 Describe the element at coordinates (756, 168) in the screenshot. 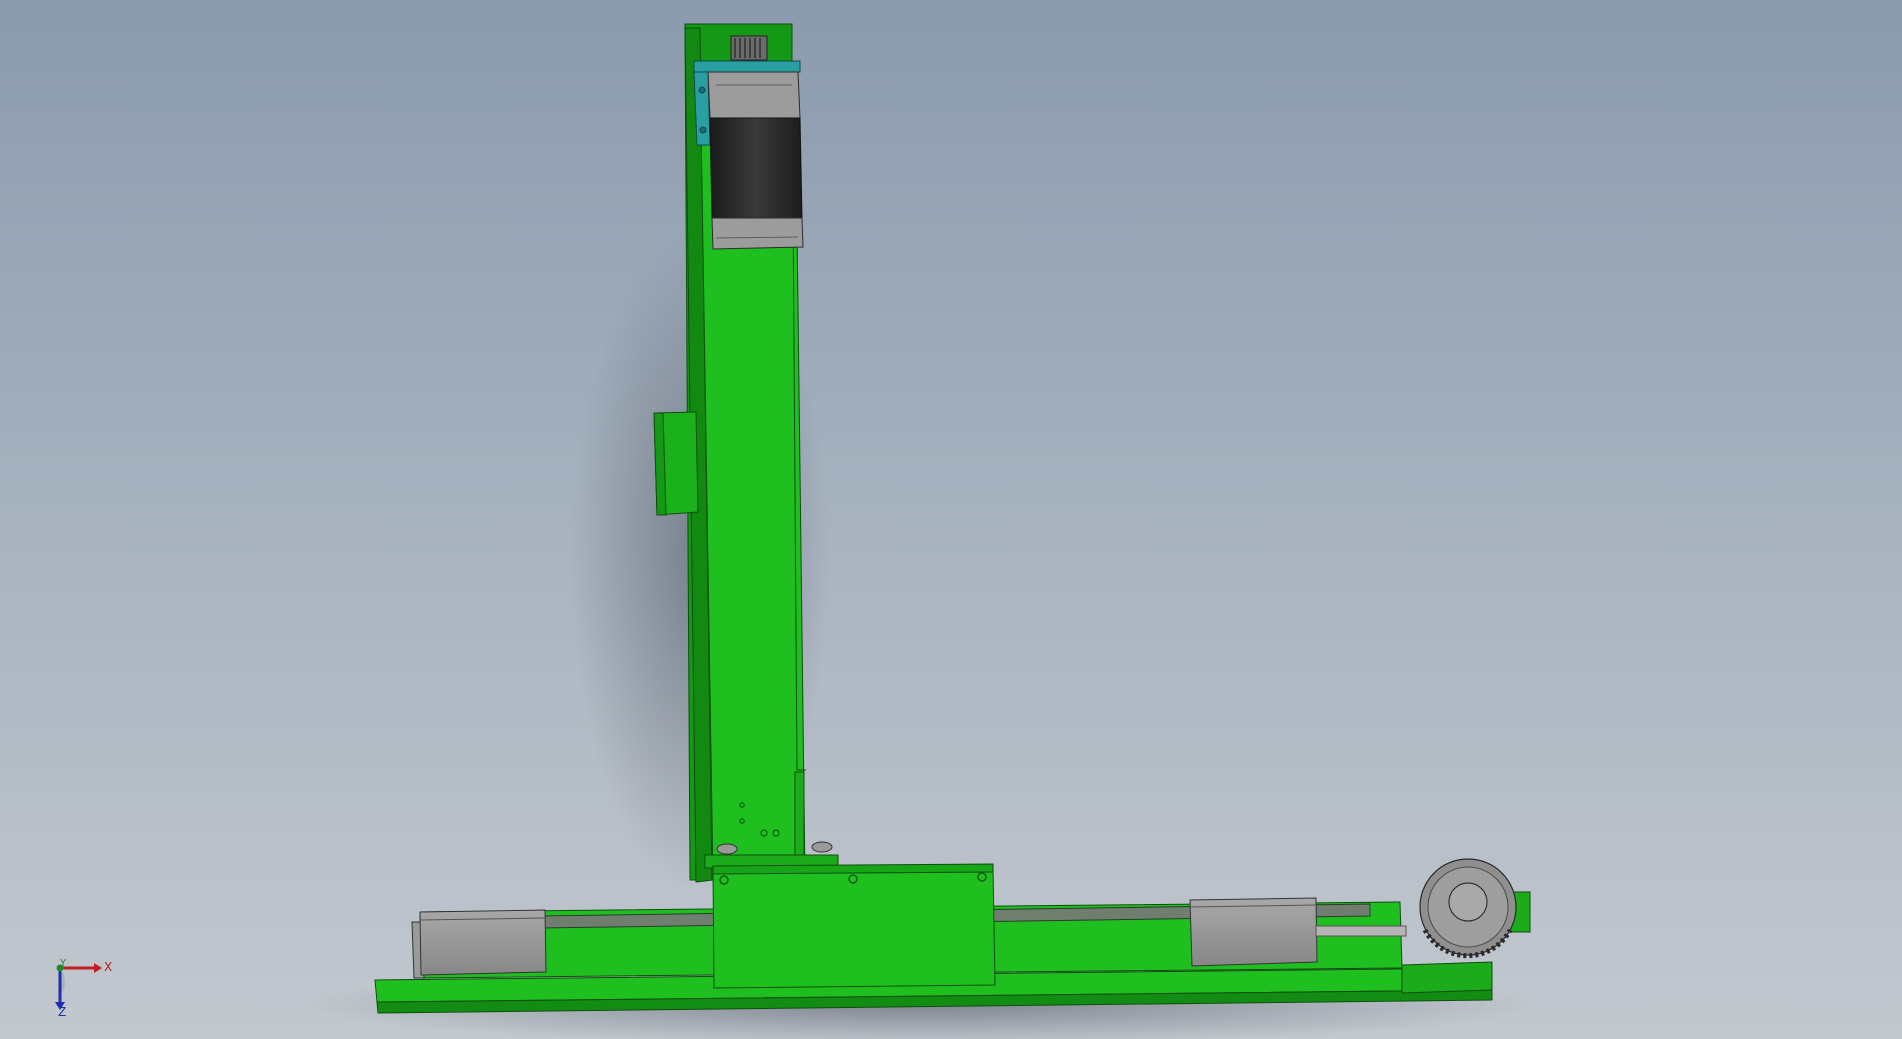

I see `motor-body` at that location.